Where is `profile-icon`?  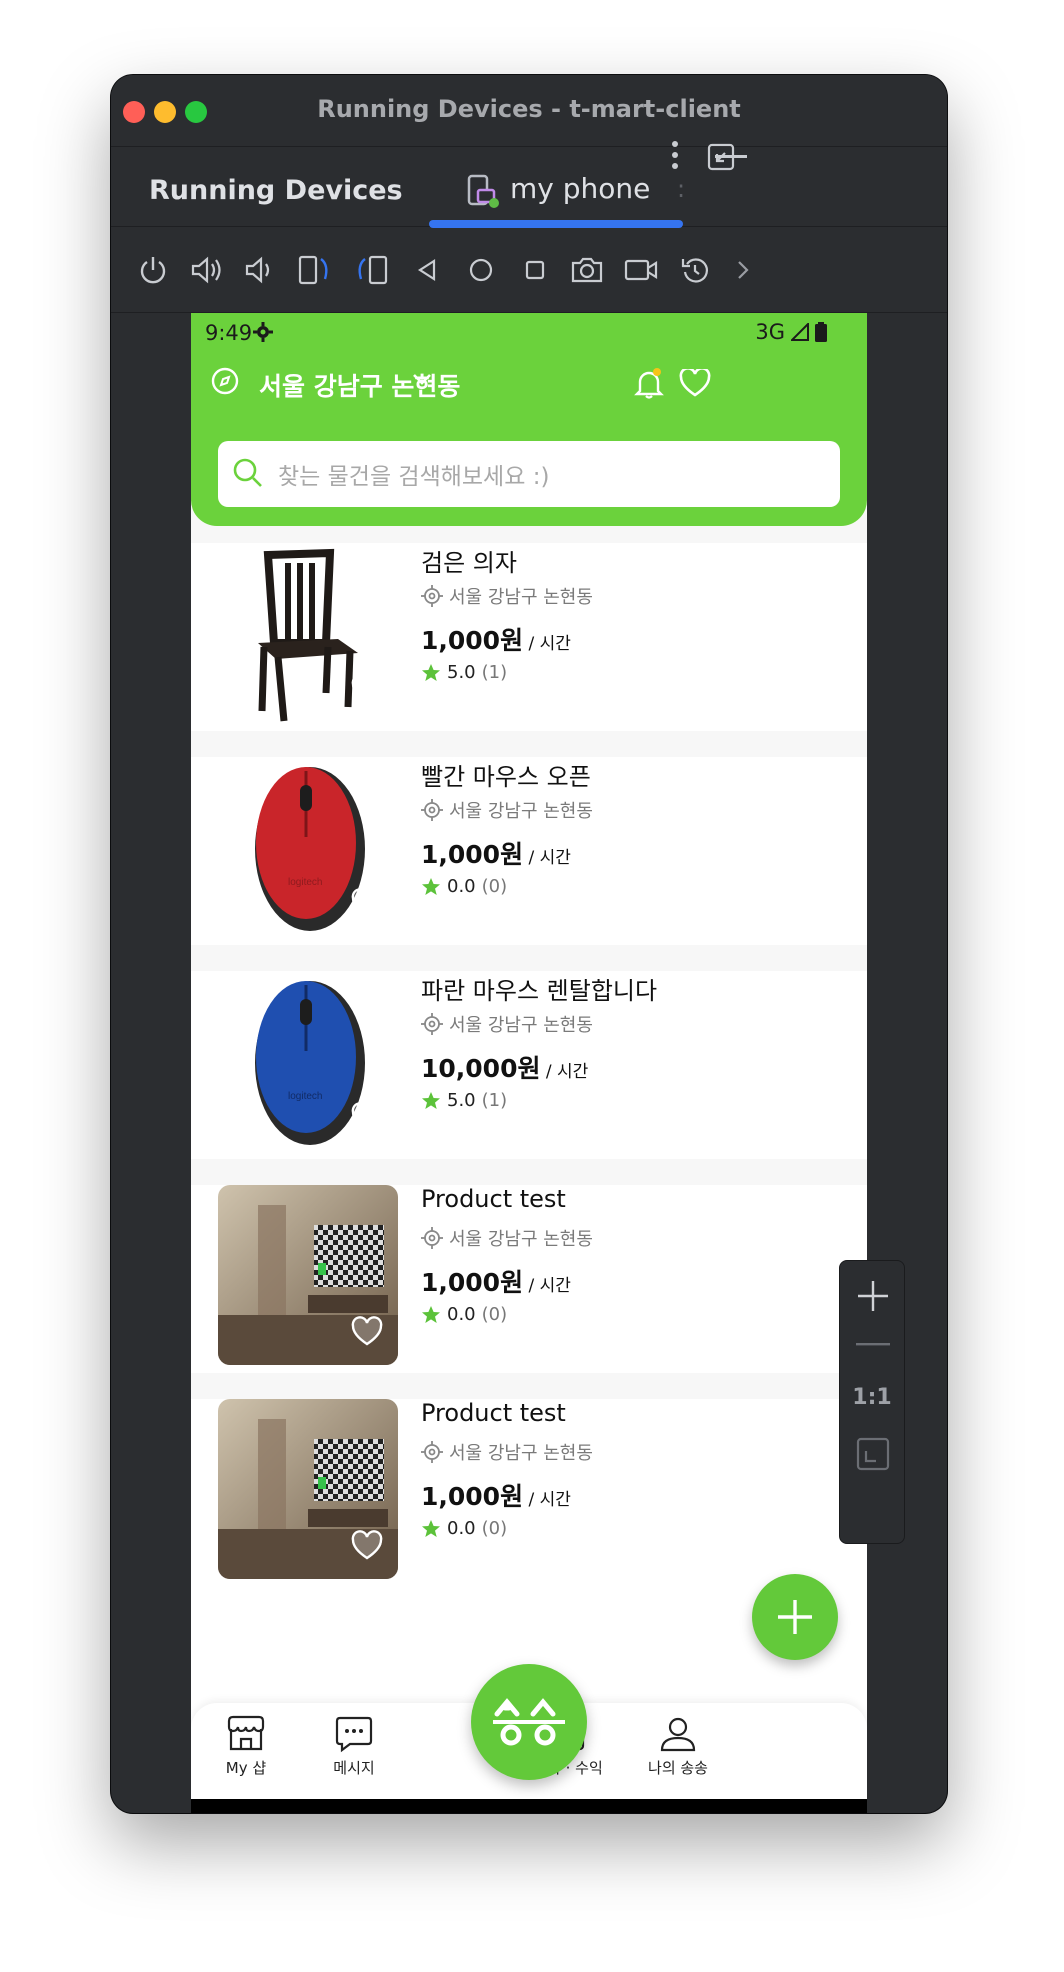
profile-icon is located at coordinates (678, 1734).